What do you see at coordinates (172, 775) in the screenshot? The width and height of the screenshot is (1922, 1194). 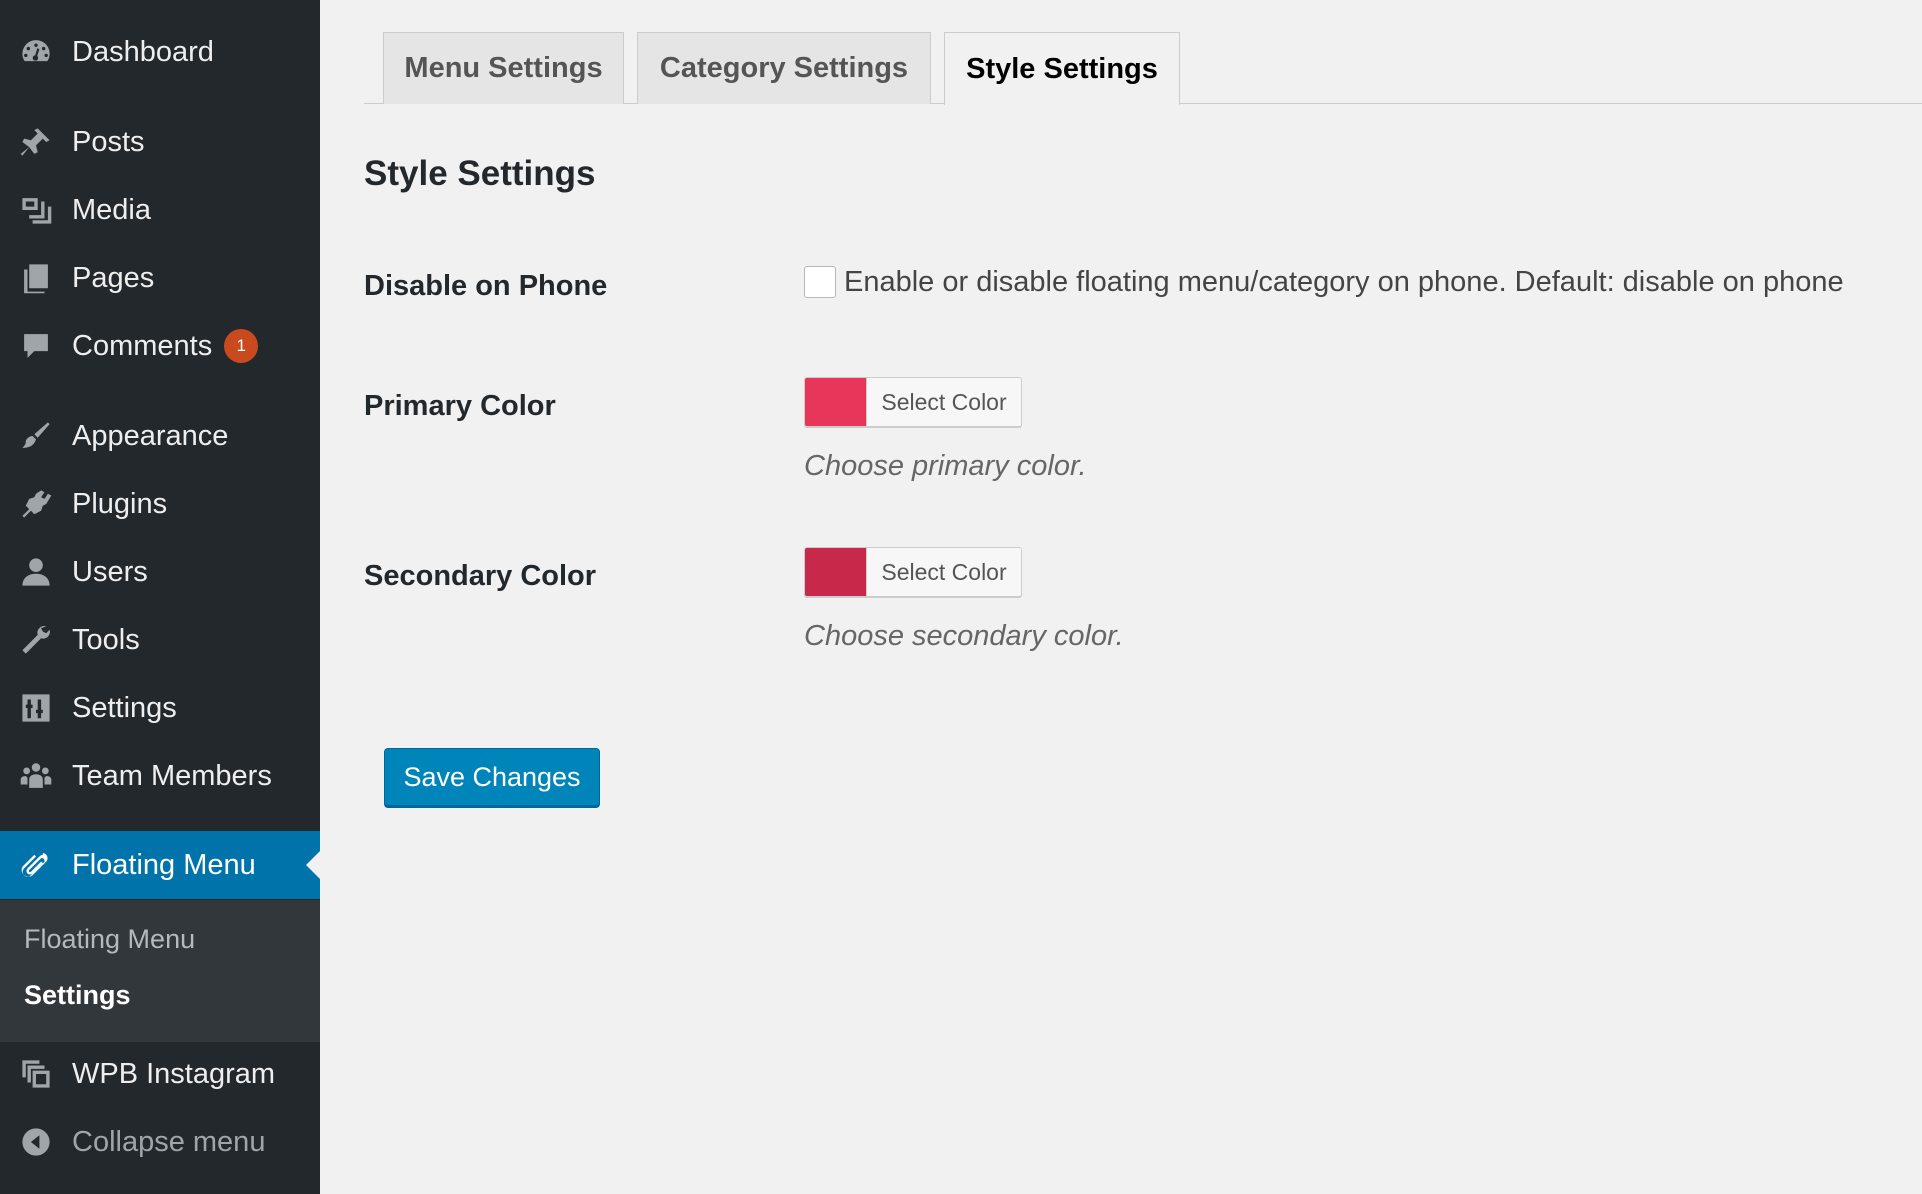 I see `sidebar-item-label: Team Members` at bounding box center [172, 775].